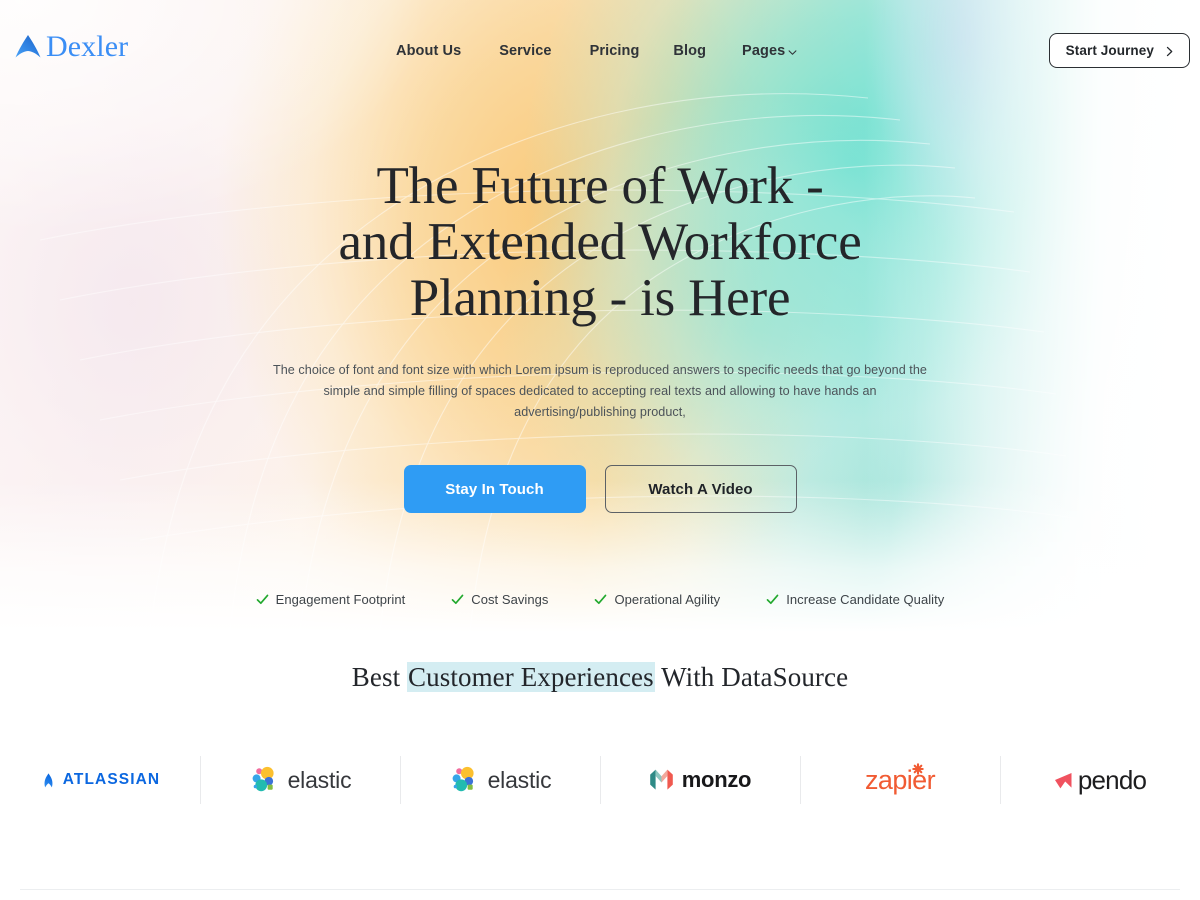 The width and height of the screenshot is (1200, 900). Describe the element at coordinates (379, 677) in the screenshot. I see `clients-title-before: Best` at that location.